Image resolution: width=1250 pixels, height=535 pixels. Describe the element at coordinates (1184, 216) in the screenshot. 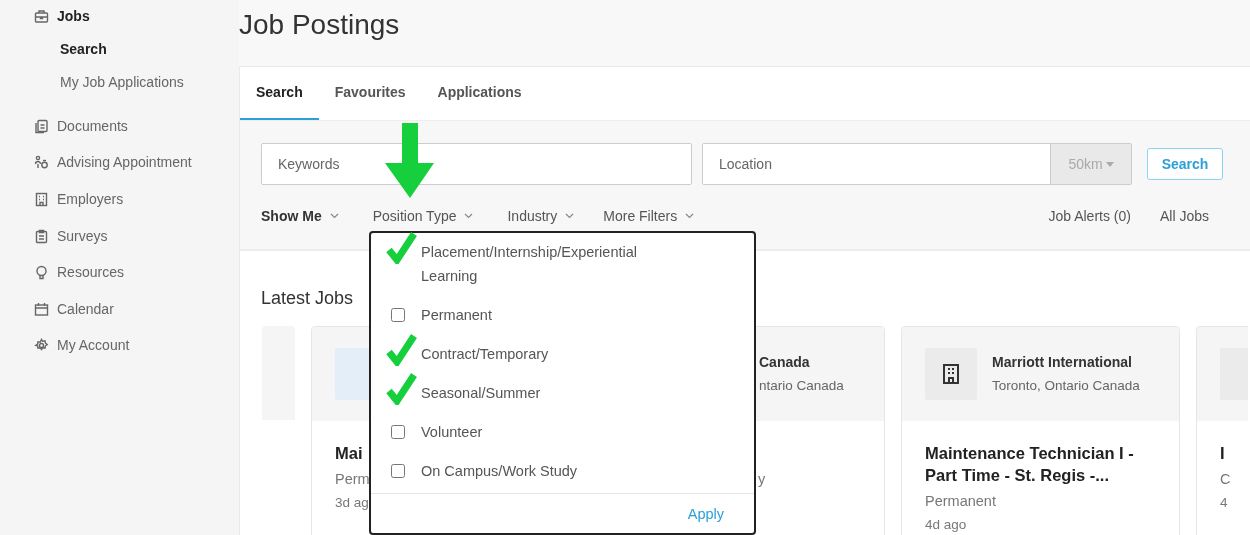

I see `filter-link: All Jobs` at that location.